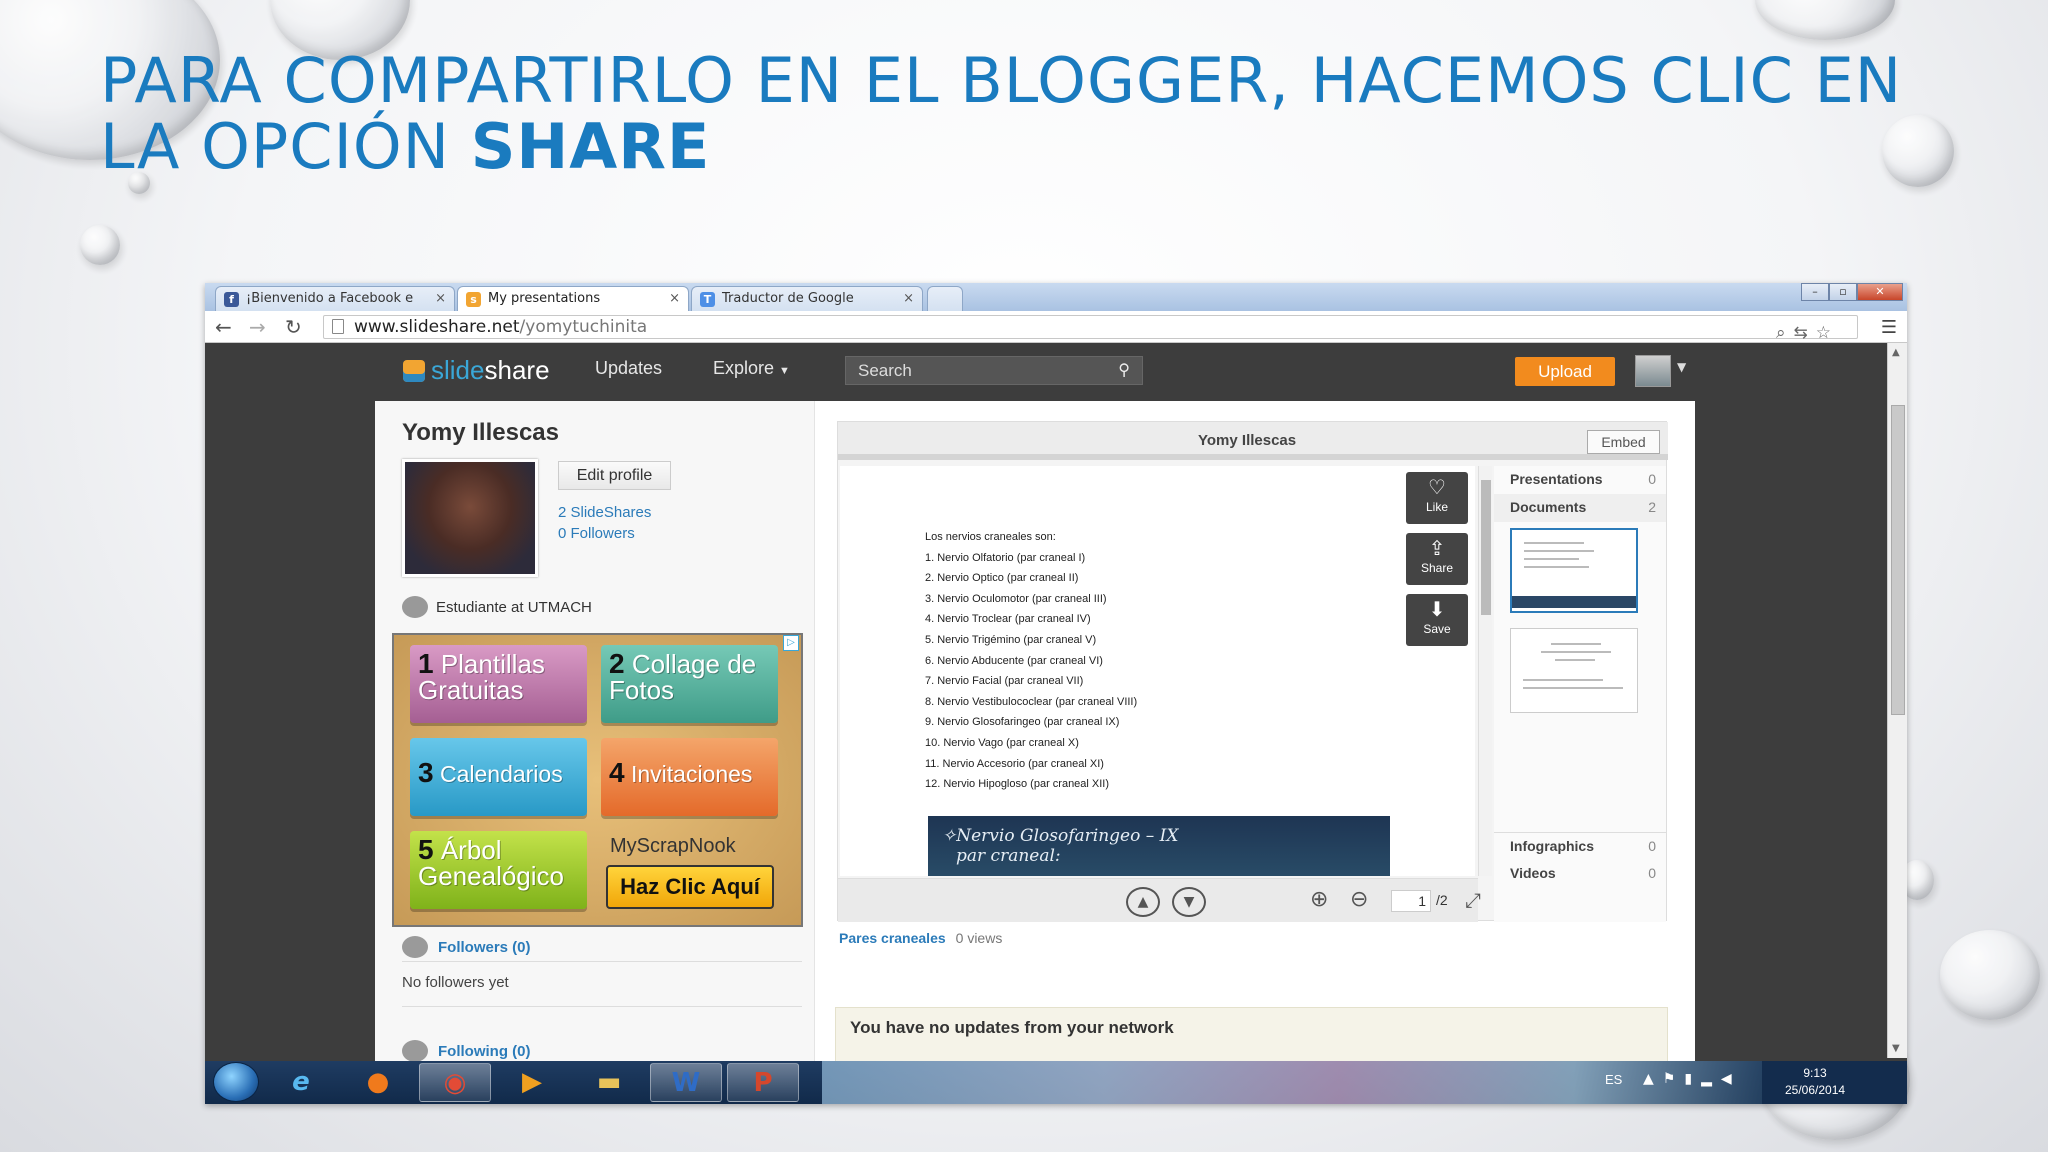 The height and width of the screenshot is (1152, 2048). I want to click on fullscreen-icon: ⤢, so click(1473, 900).